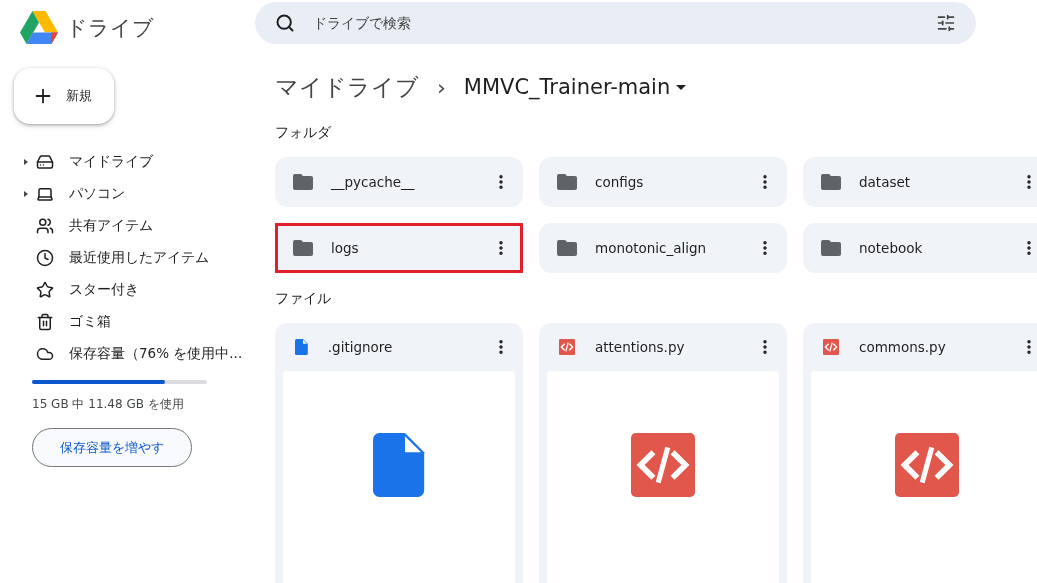  I want to click on file-name: .gitignore, so click(360, 347).